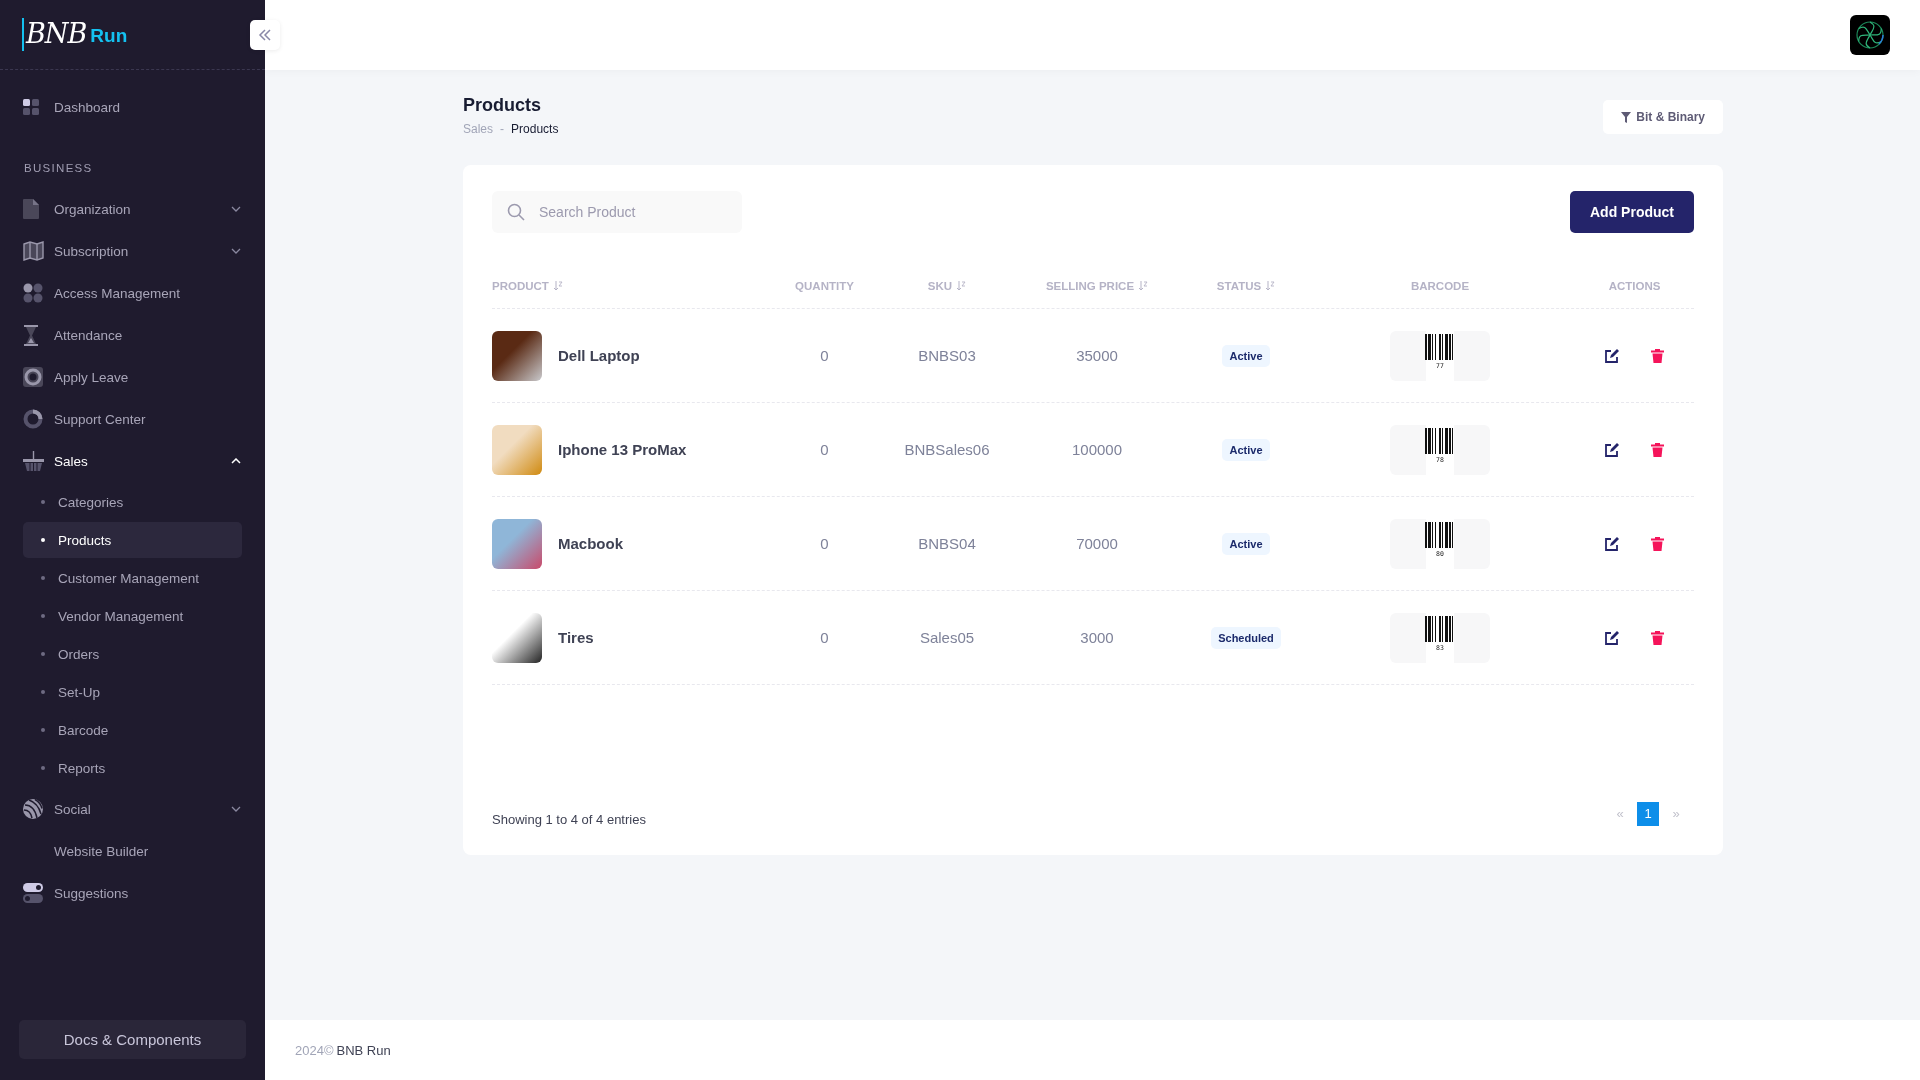 This screenshot has height=1080, width=1920. I want to click on table-cell: 100000, so click(1097, 449).